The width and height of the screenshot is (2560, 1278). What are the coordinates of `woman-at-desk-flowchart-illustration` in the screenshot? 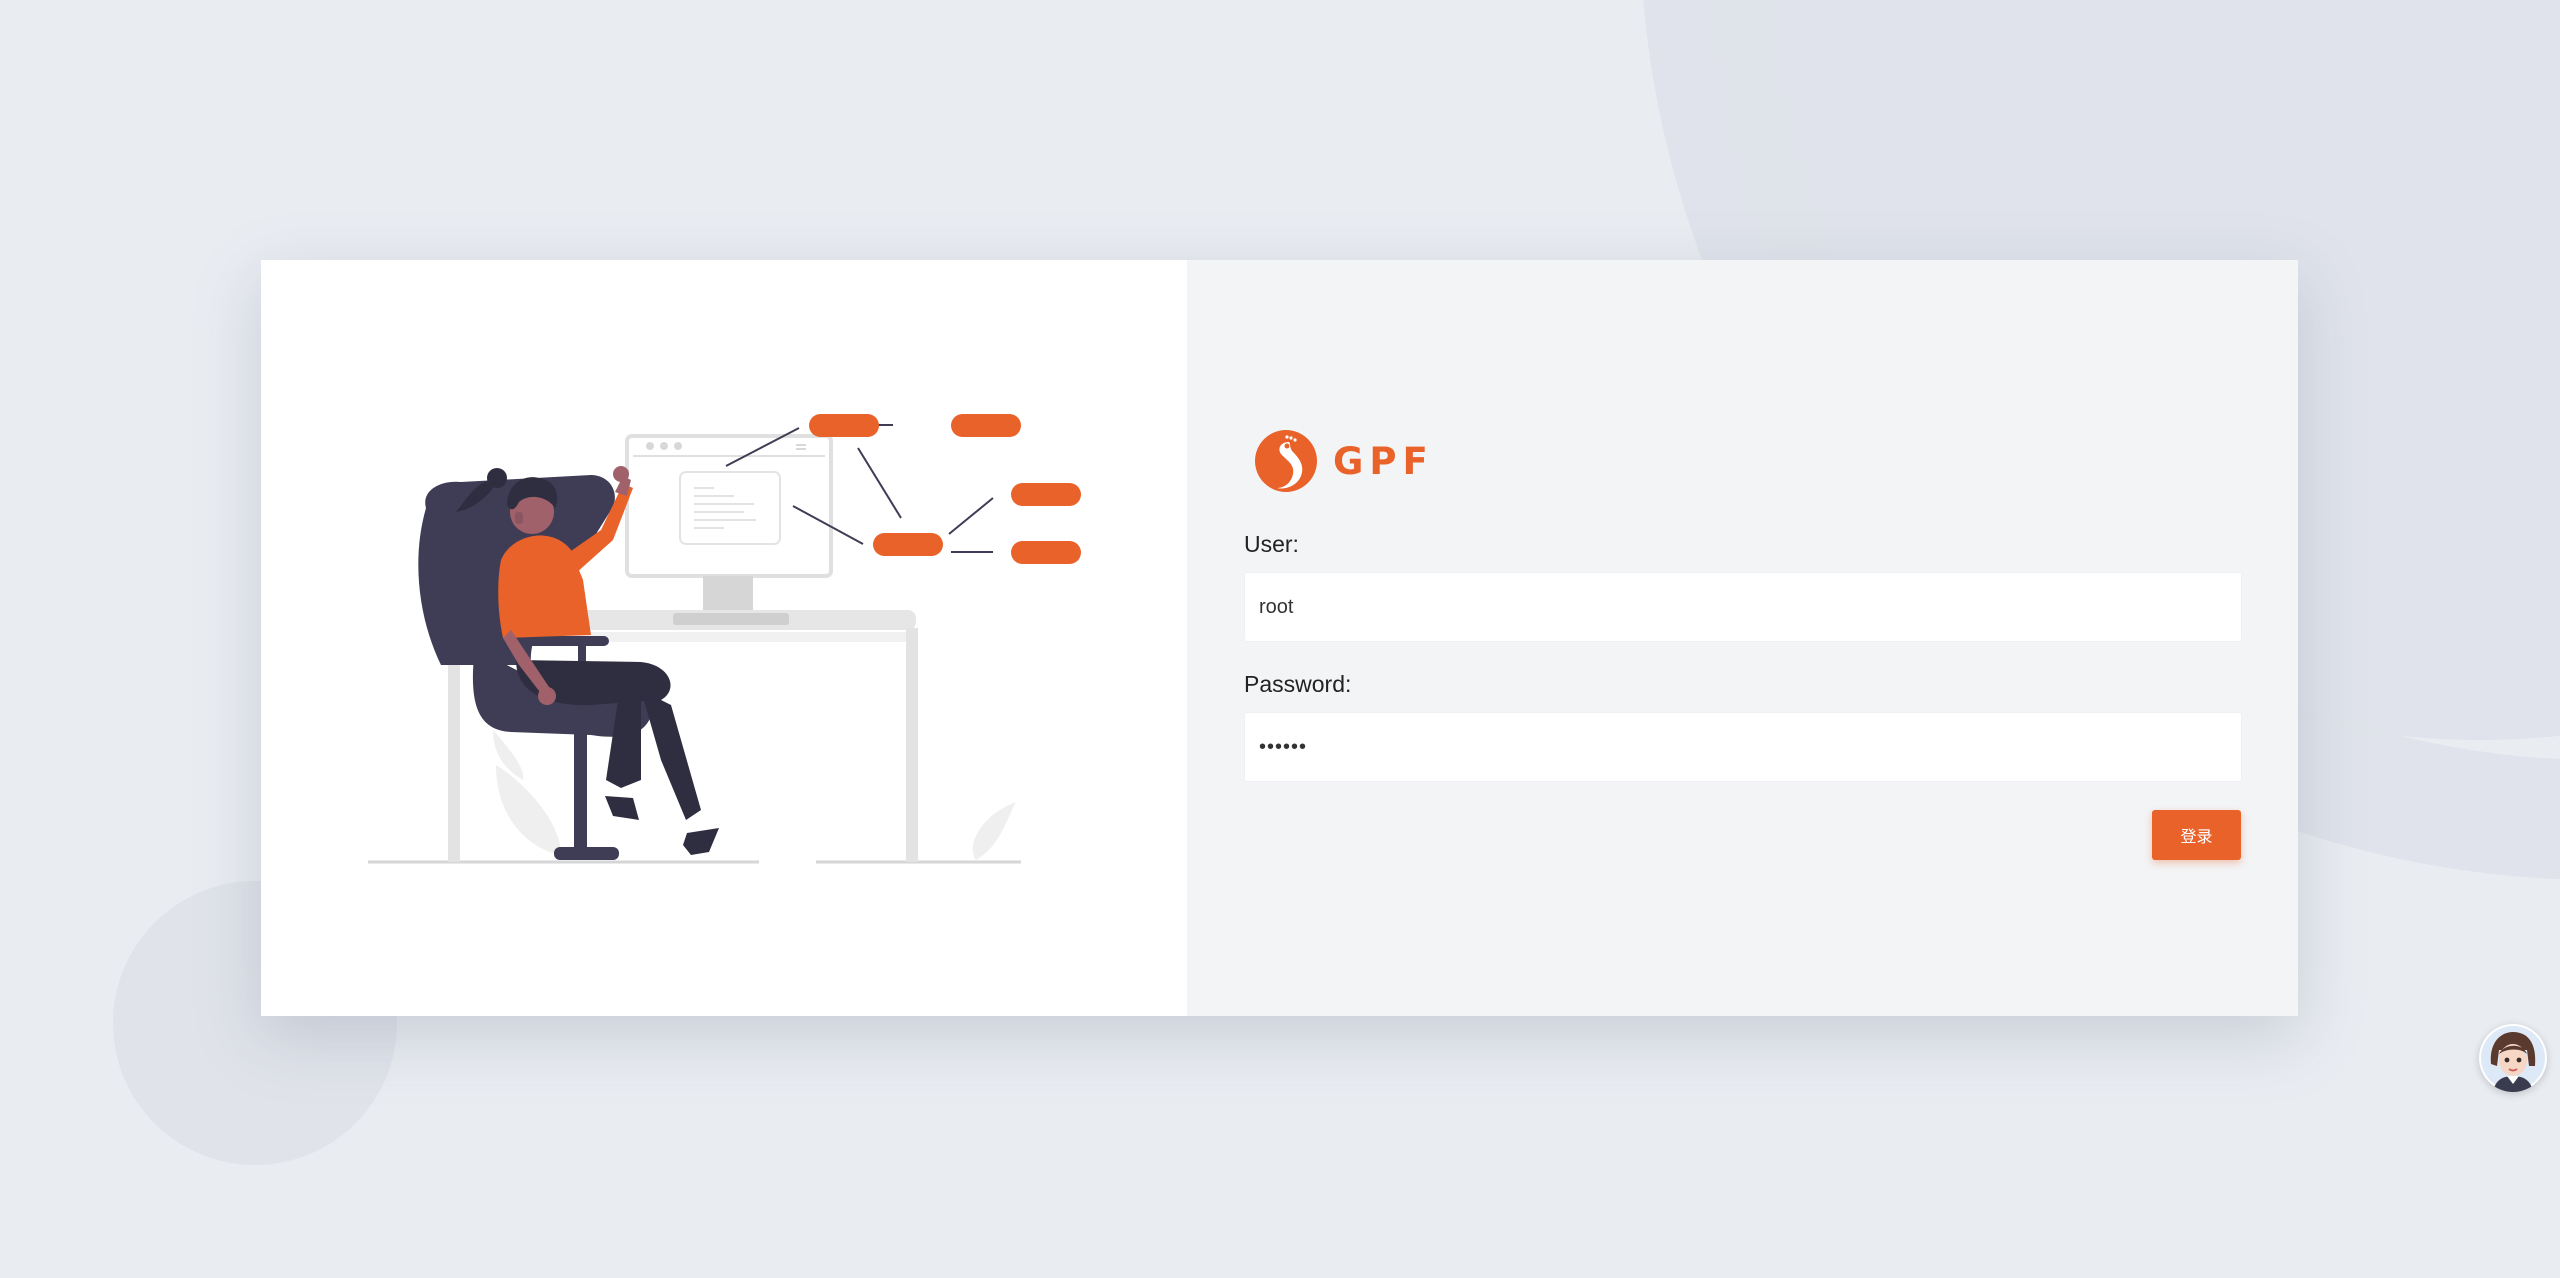 It's located at (724, 639).